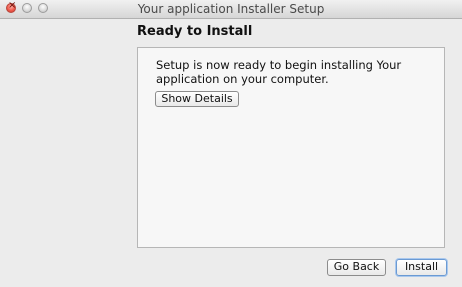  I want to click on title-bar: Your application Installer Setup, so click(231, 9).